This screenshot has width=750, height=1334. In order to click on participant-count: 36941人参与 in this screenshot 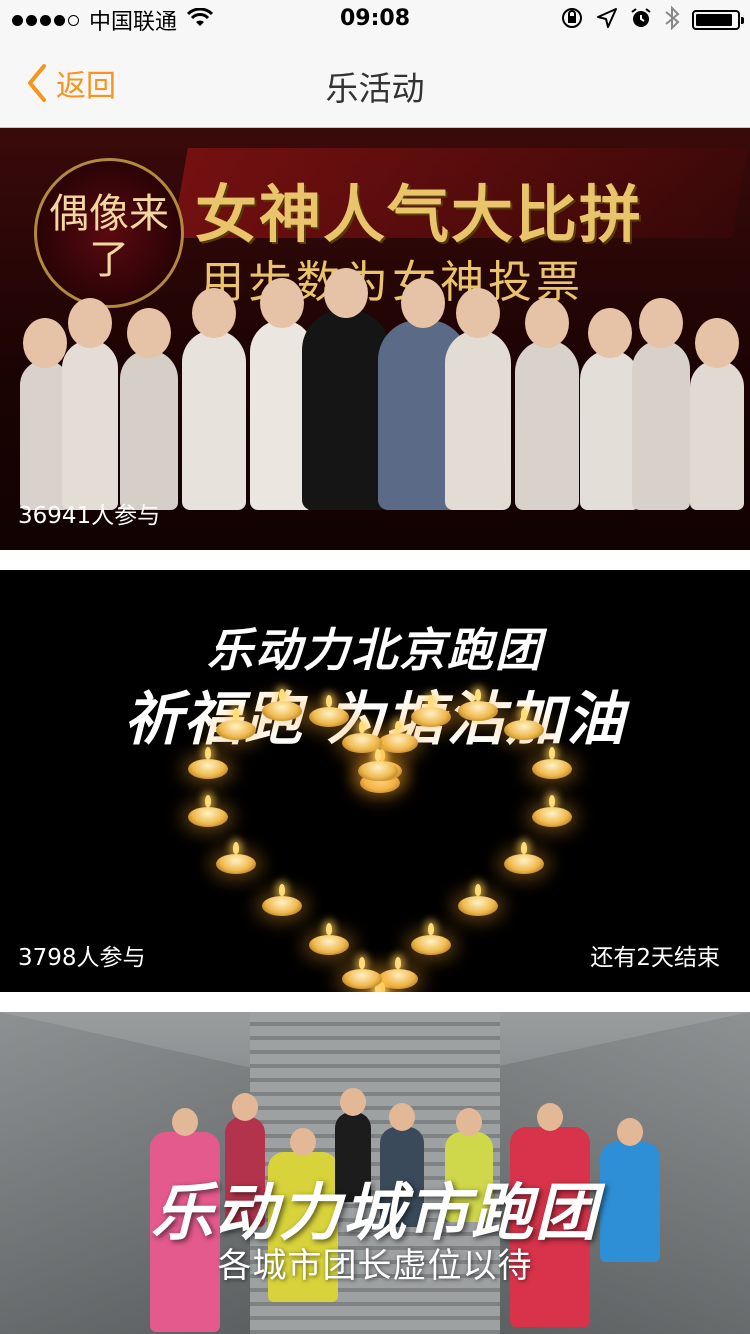, I will do `click(89, 516)`.